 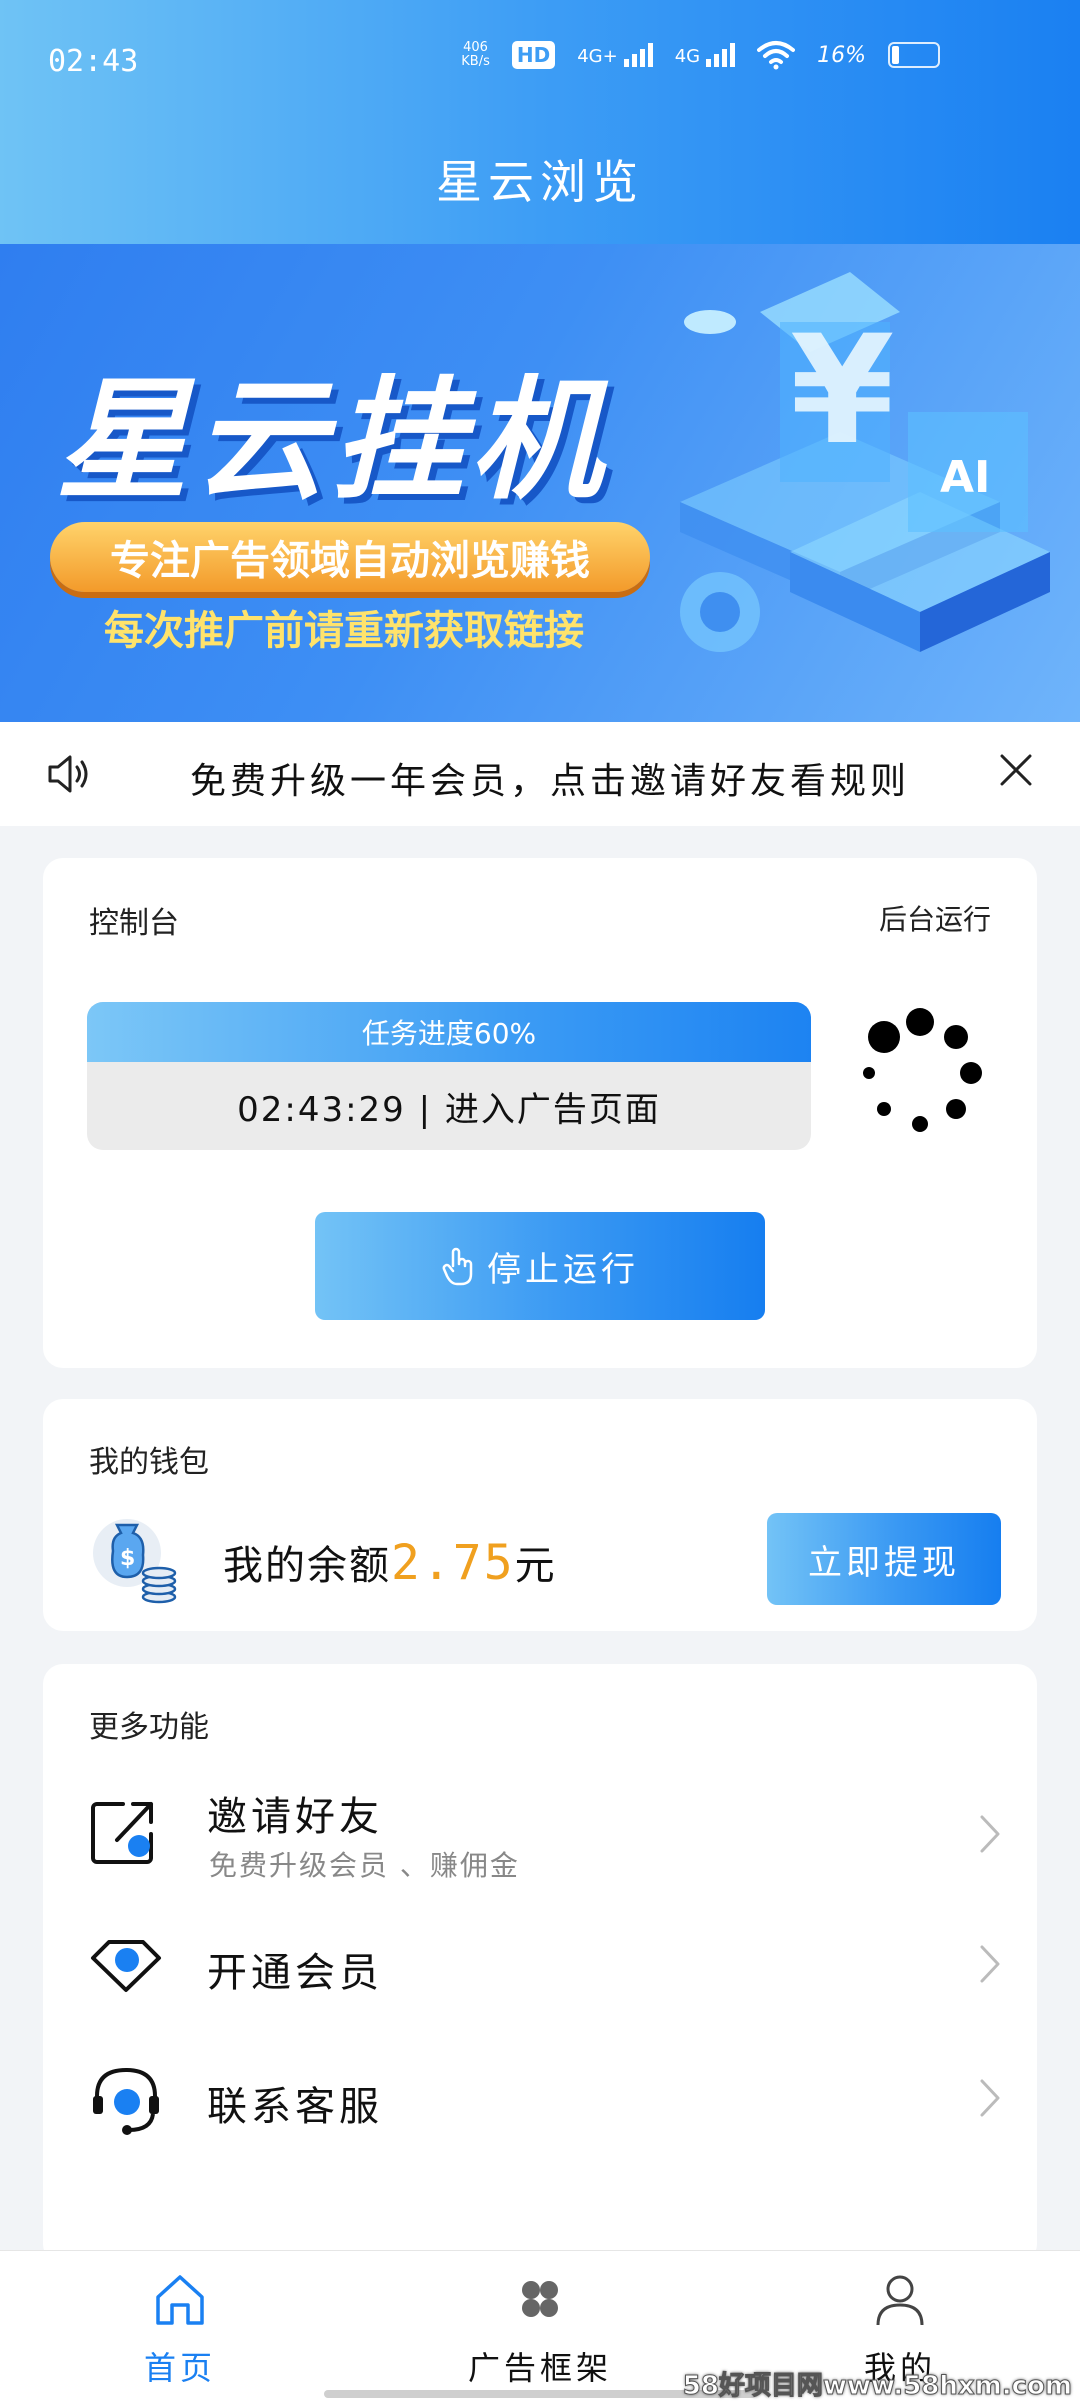 I want to click on menu-item-support: 联系客服, so click(x=540, y=2120).